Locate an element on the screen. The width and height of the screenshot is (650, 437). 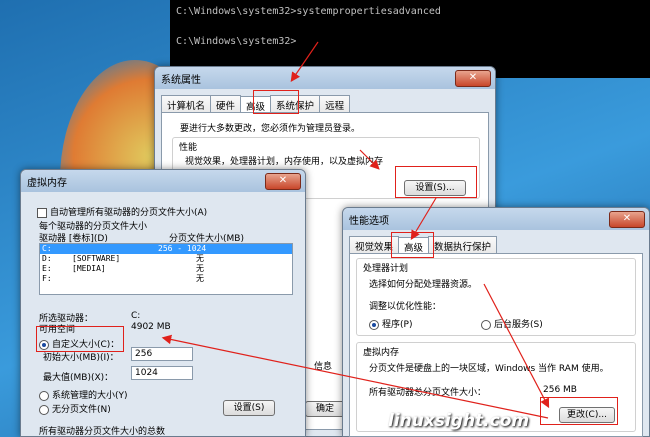
arrow-to-custom-size is located at coordinates (355, 376).